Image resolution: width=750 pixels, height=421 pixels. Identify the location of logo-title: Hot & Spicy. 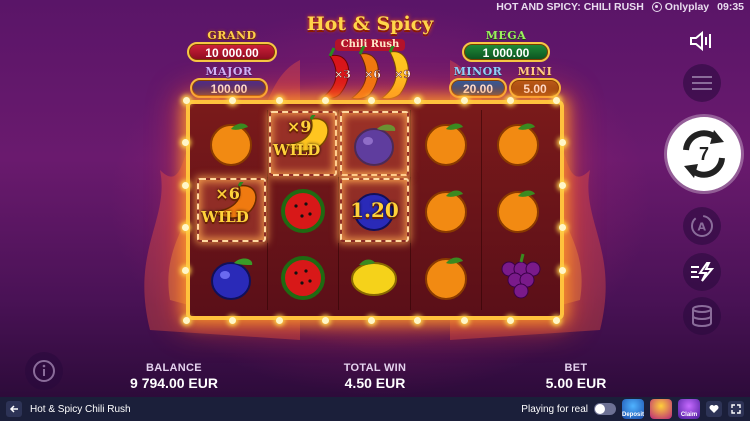
(370, 24).